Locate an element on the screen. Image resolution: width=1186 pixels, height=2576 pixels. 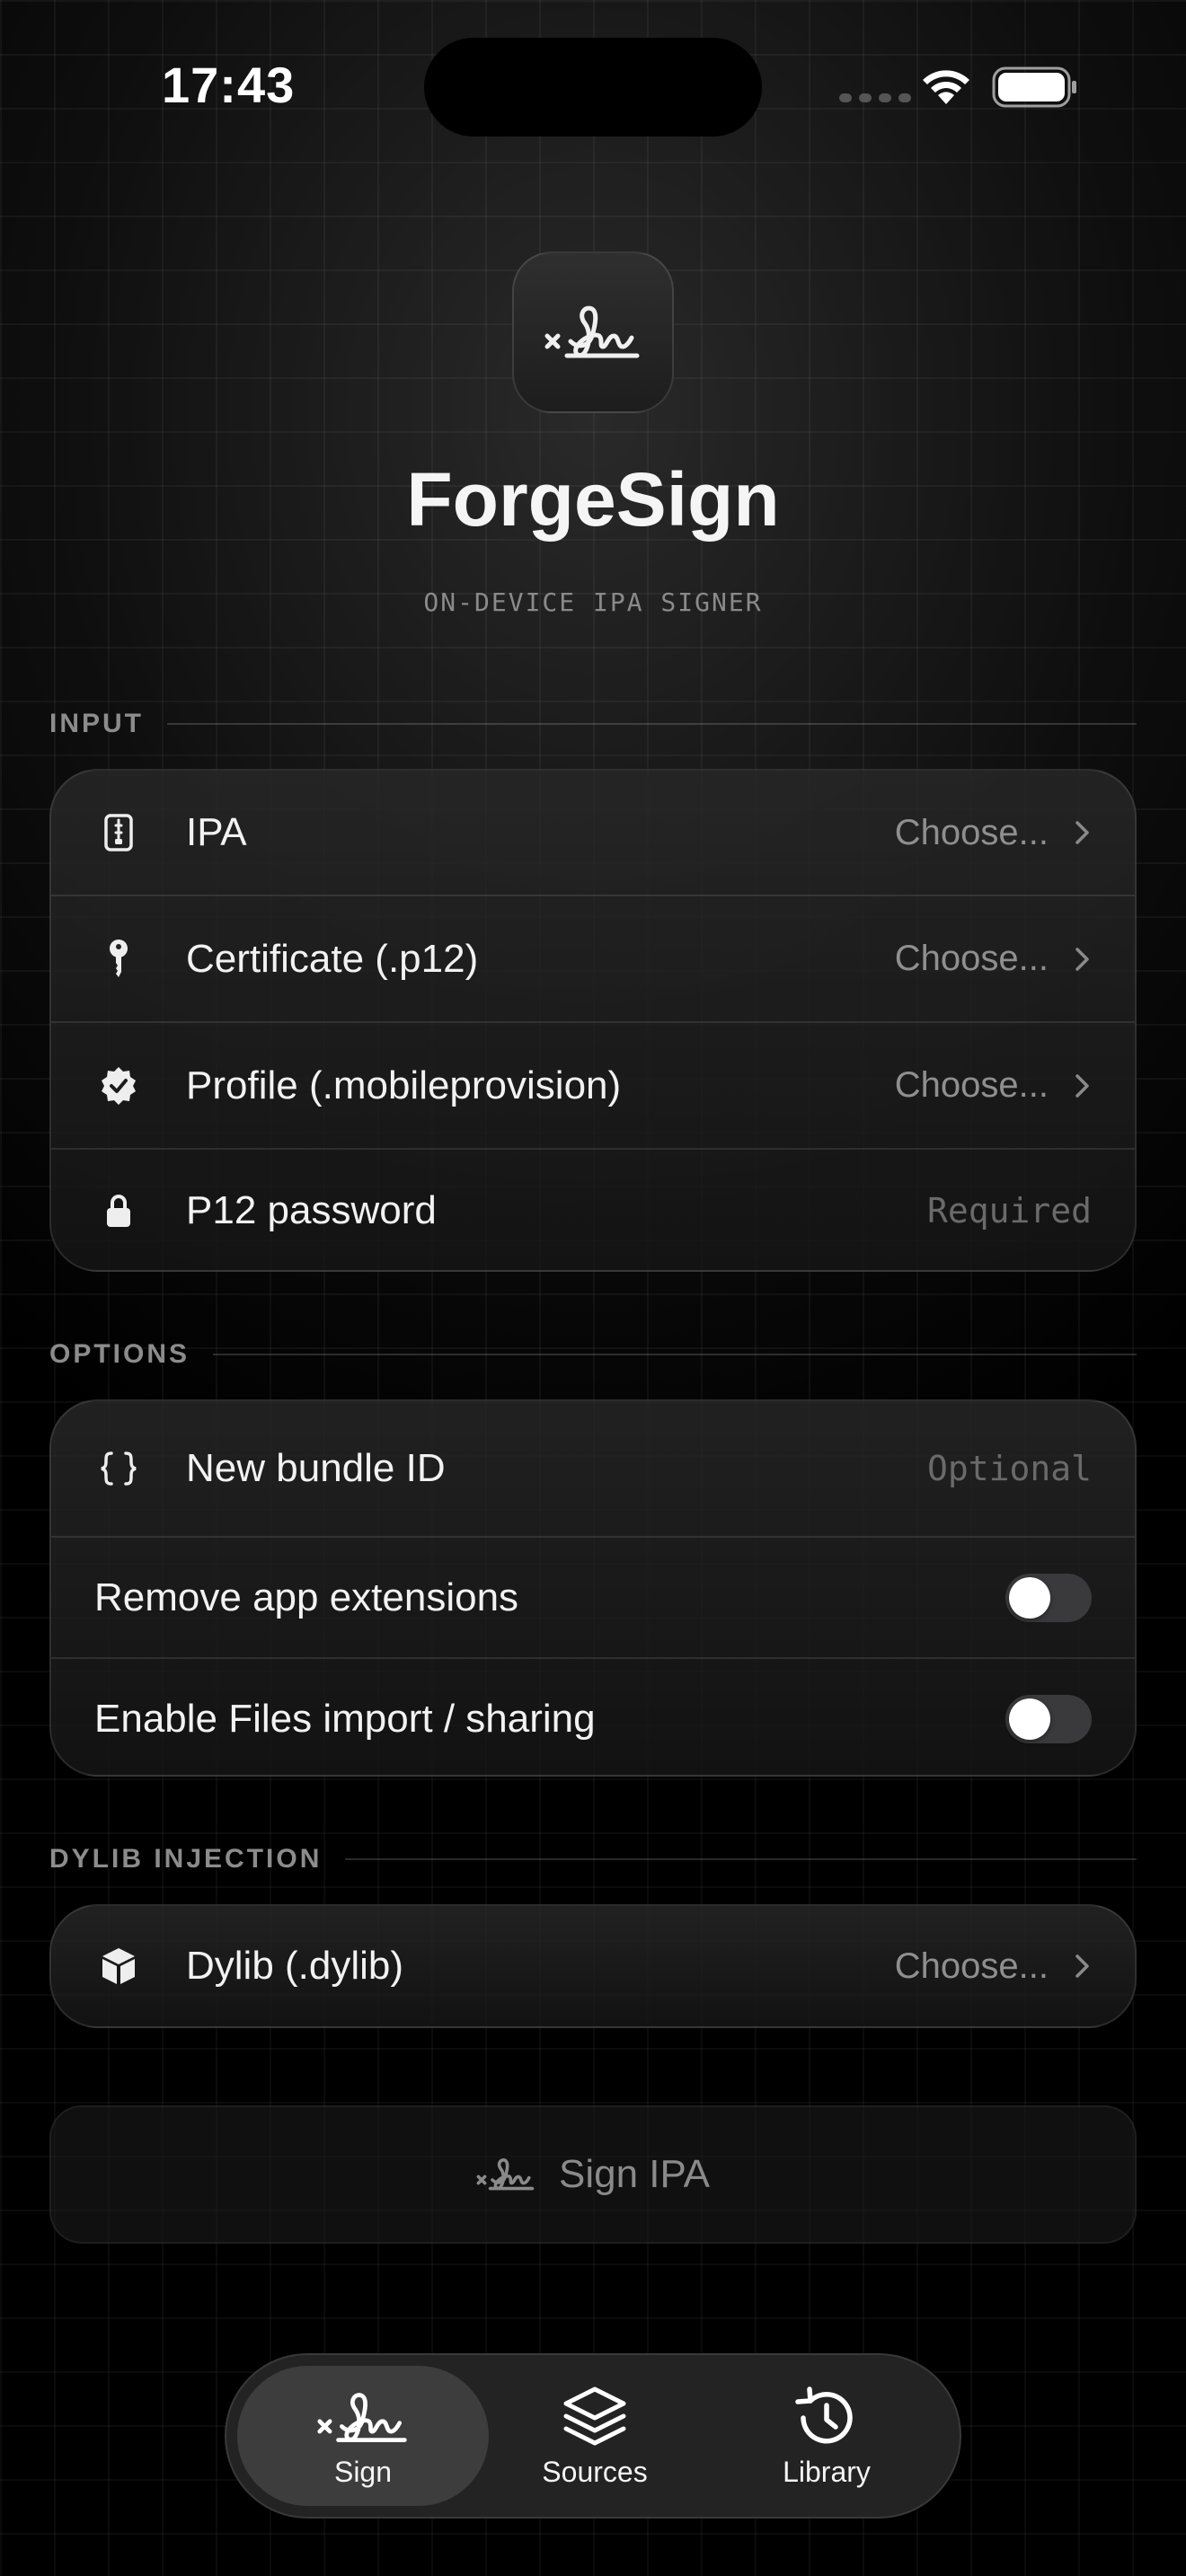
battery-icon is located at coordinates (1034, 87).